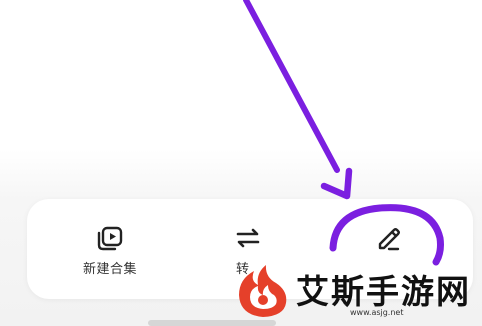 The width and height of the screenshot is (482, 326). I want to click on new-collection-button: 新建合集, so click(110, 249).